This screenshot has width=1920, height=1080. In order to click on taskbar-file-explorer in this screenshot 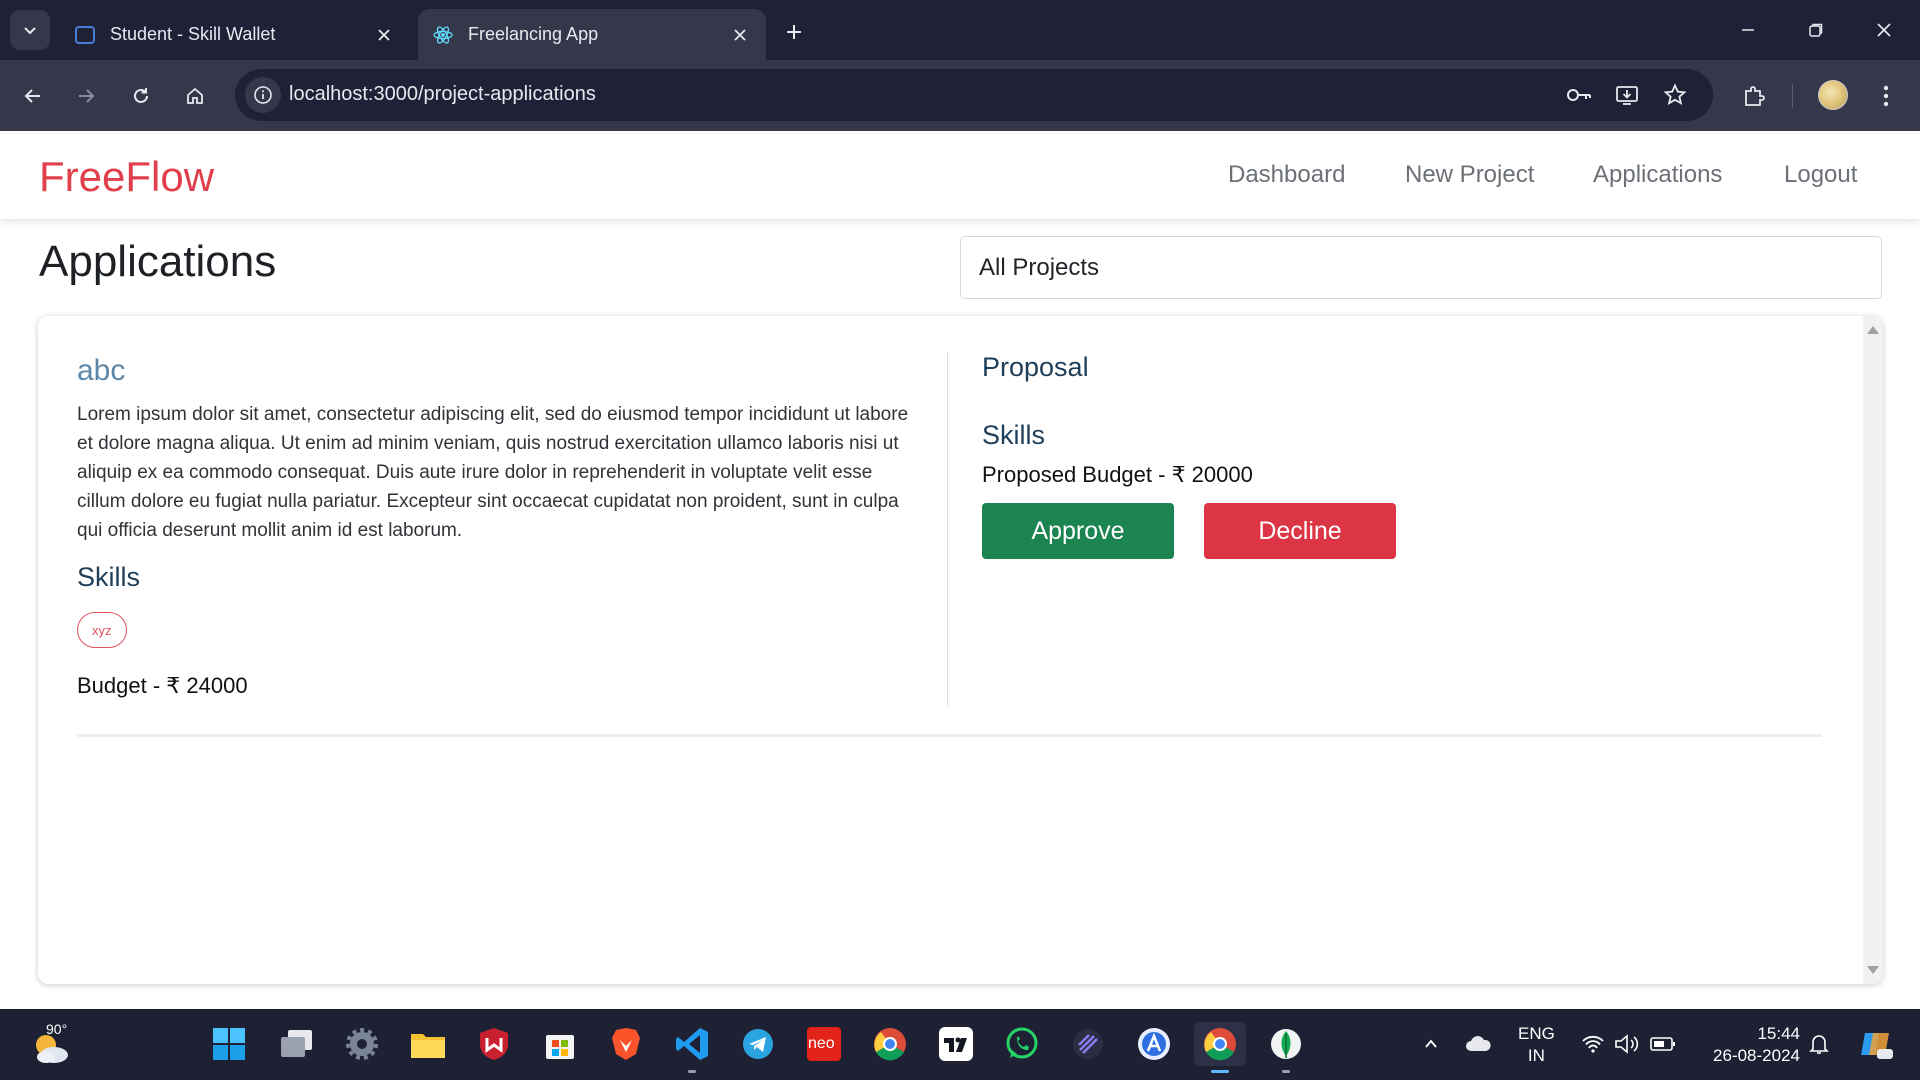, I will do `click(428, 1044)`.